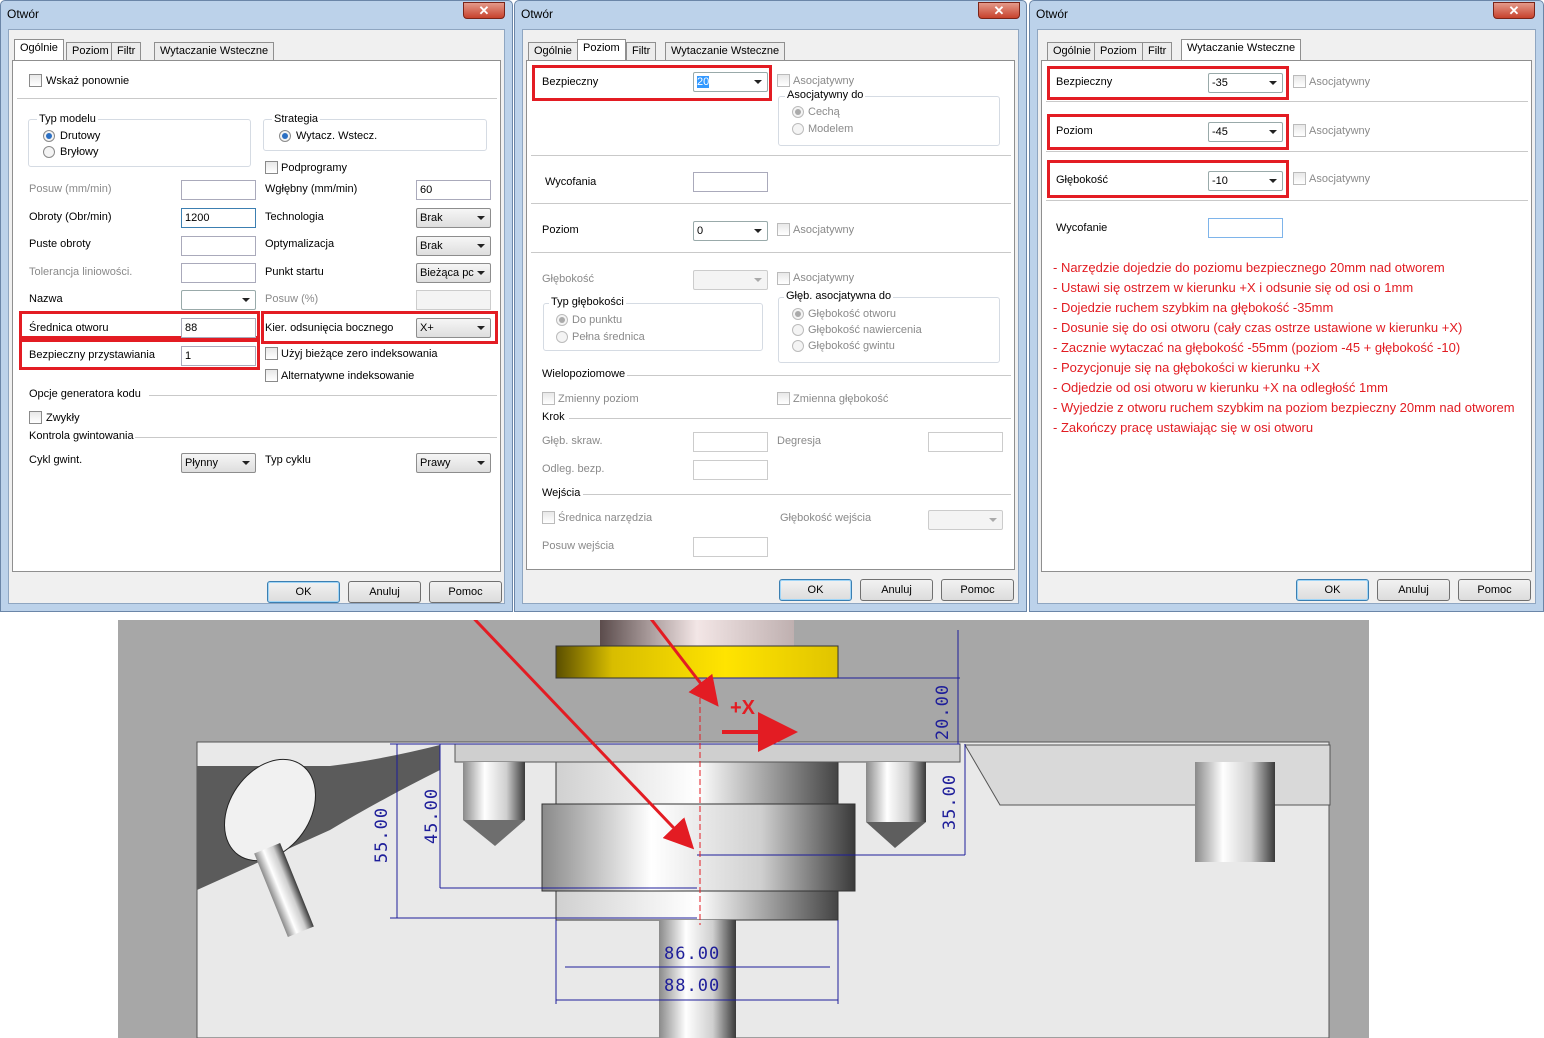 This screenshot has height=1038, width=1544. What do you see at coordinates (730, 231) in the screenshot?
I see `level-select: 0` at bounding box center [730, 231].